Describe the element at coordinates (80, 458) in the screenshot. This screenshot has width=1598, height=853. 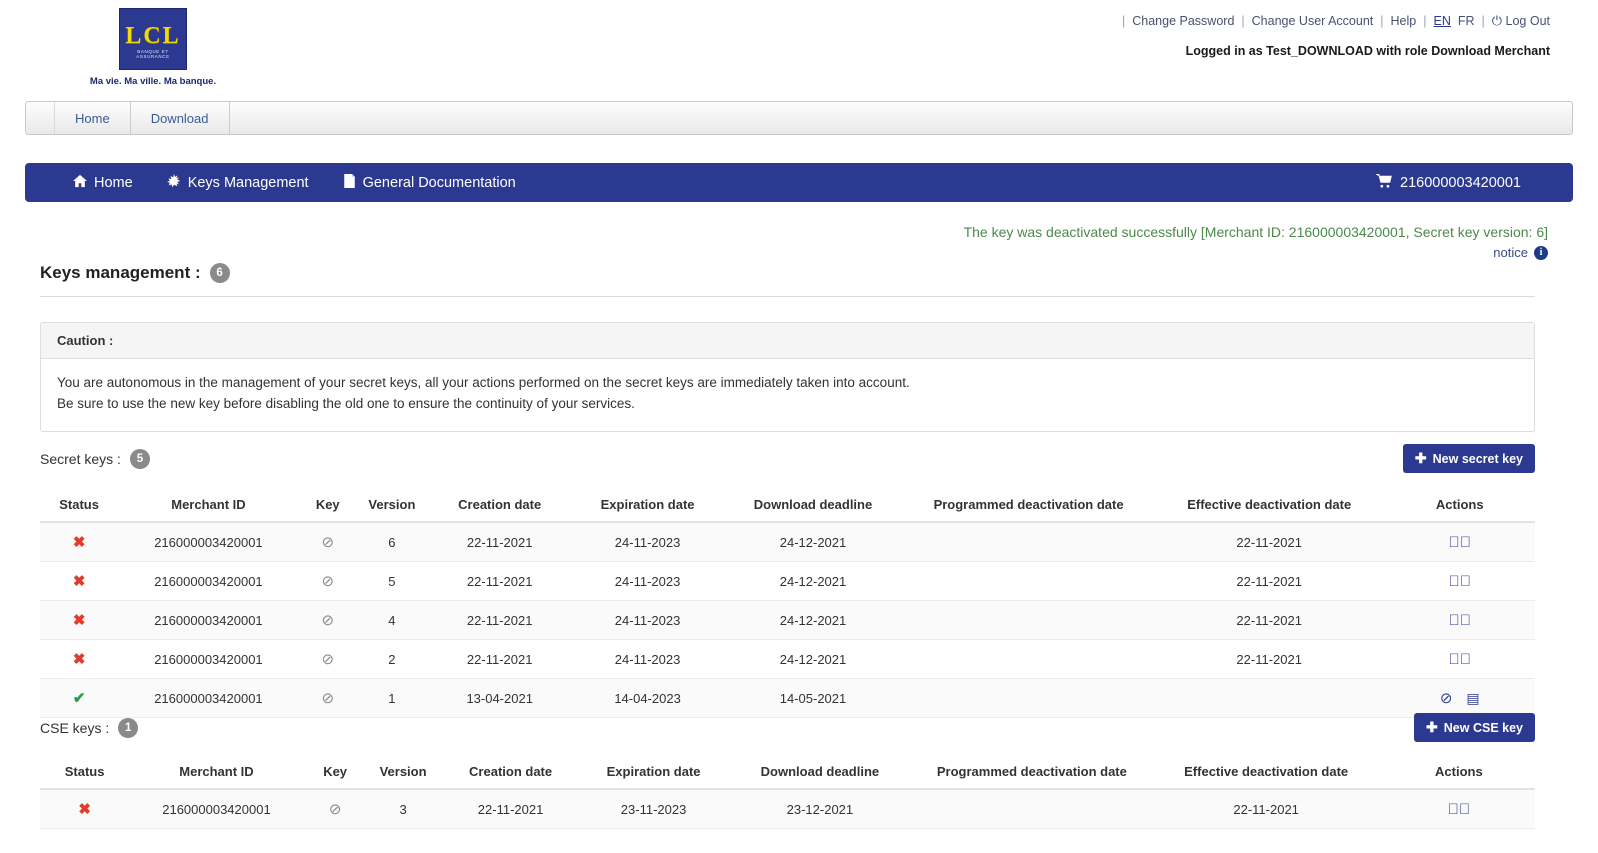
I see `secret-keys-title-label: Secret keys :` at that location.